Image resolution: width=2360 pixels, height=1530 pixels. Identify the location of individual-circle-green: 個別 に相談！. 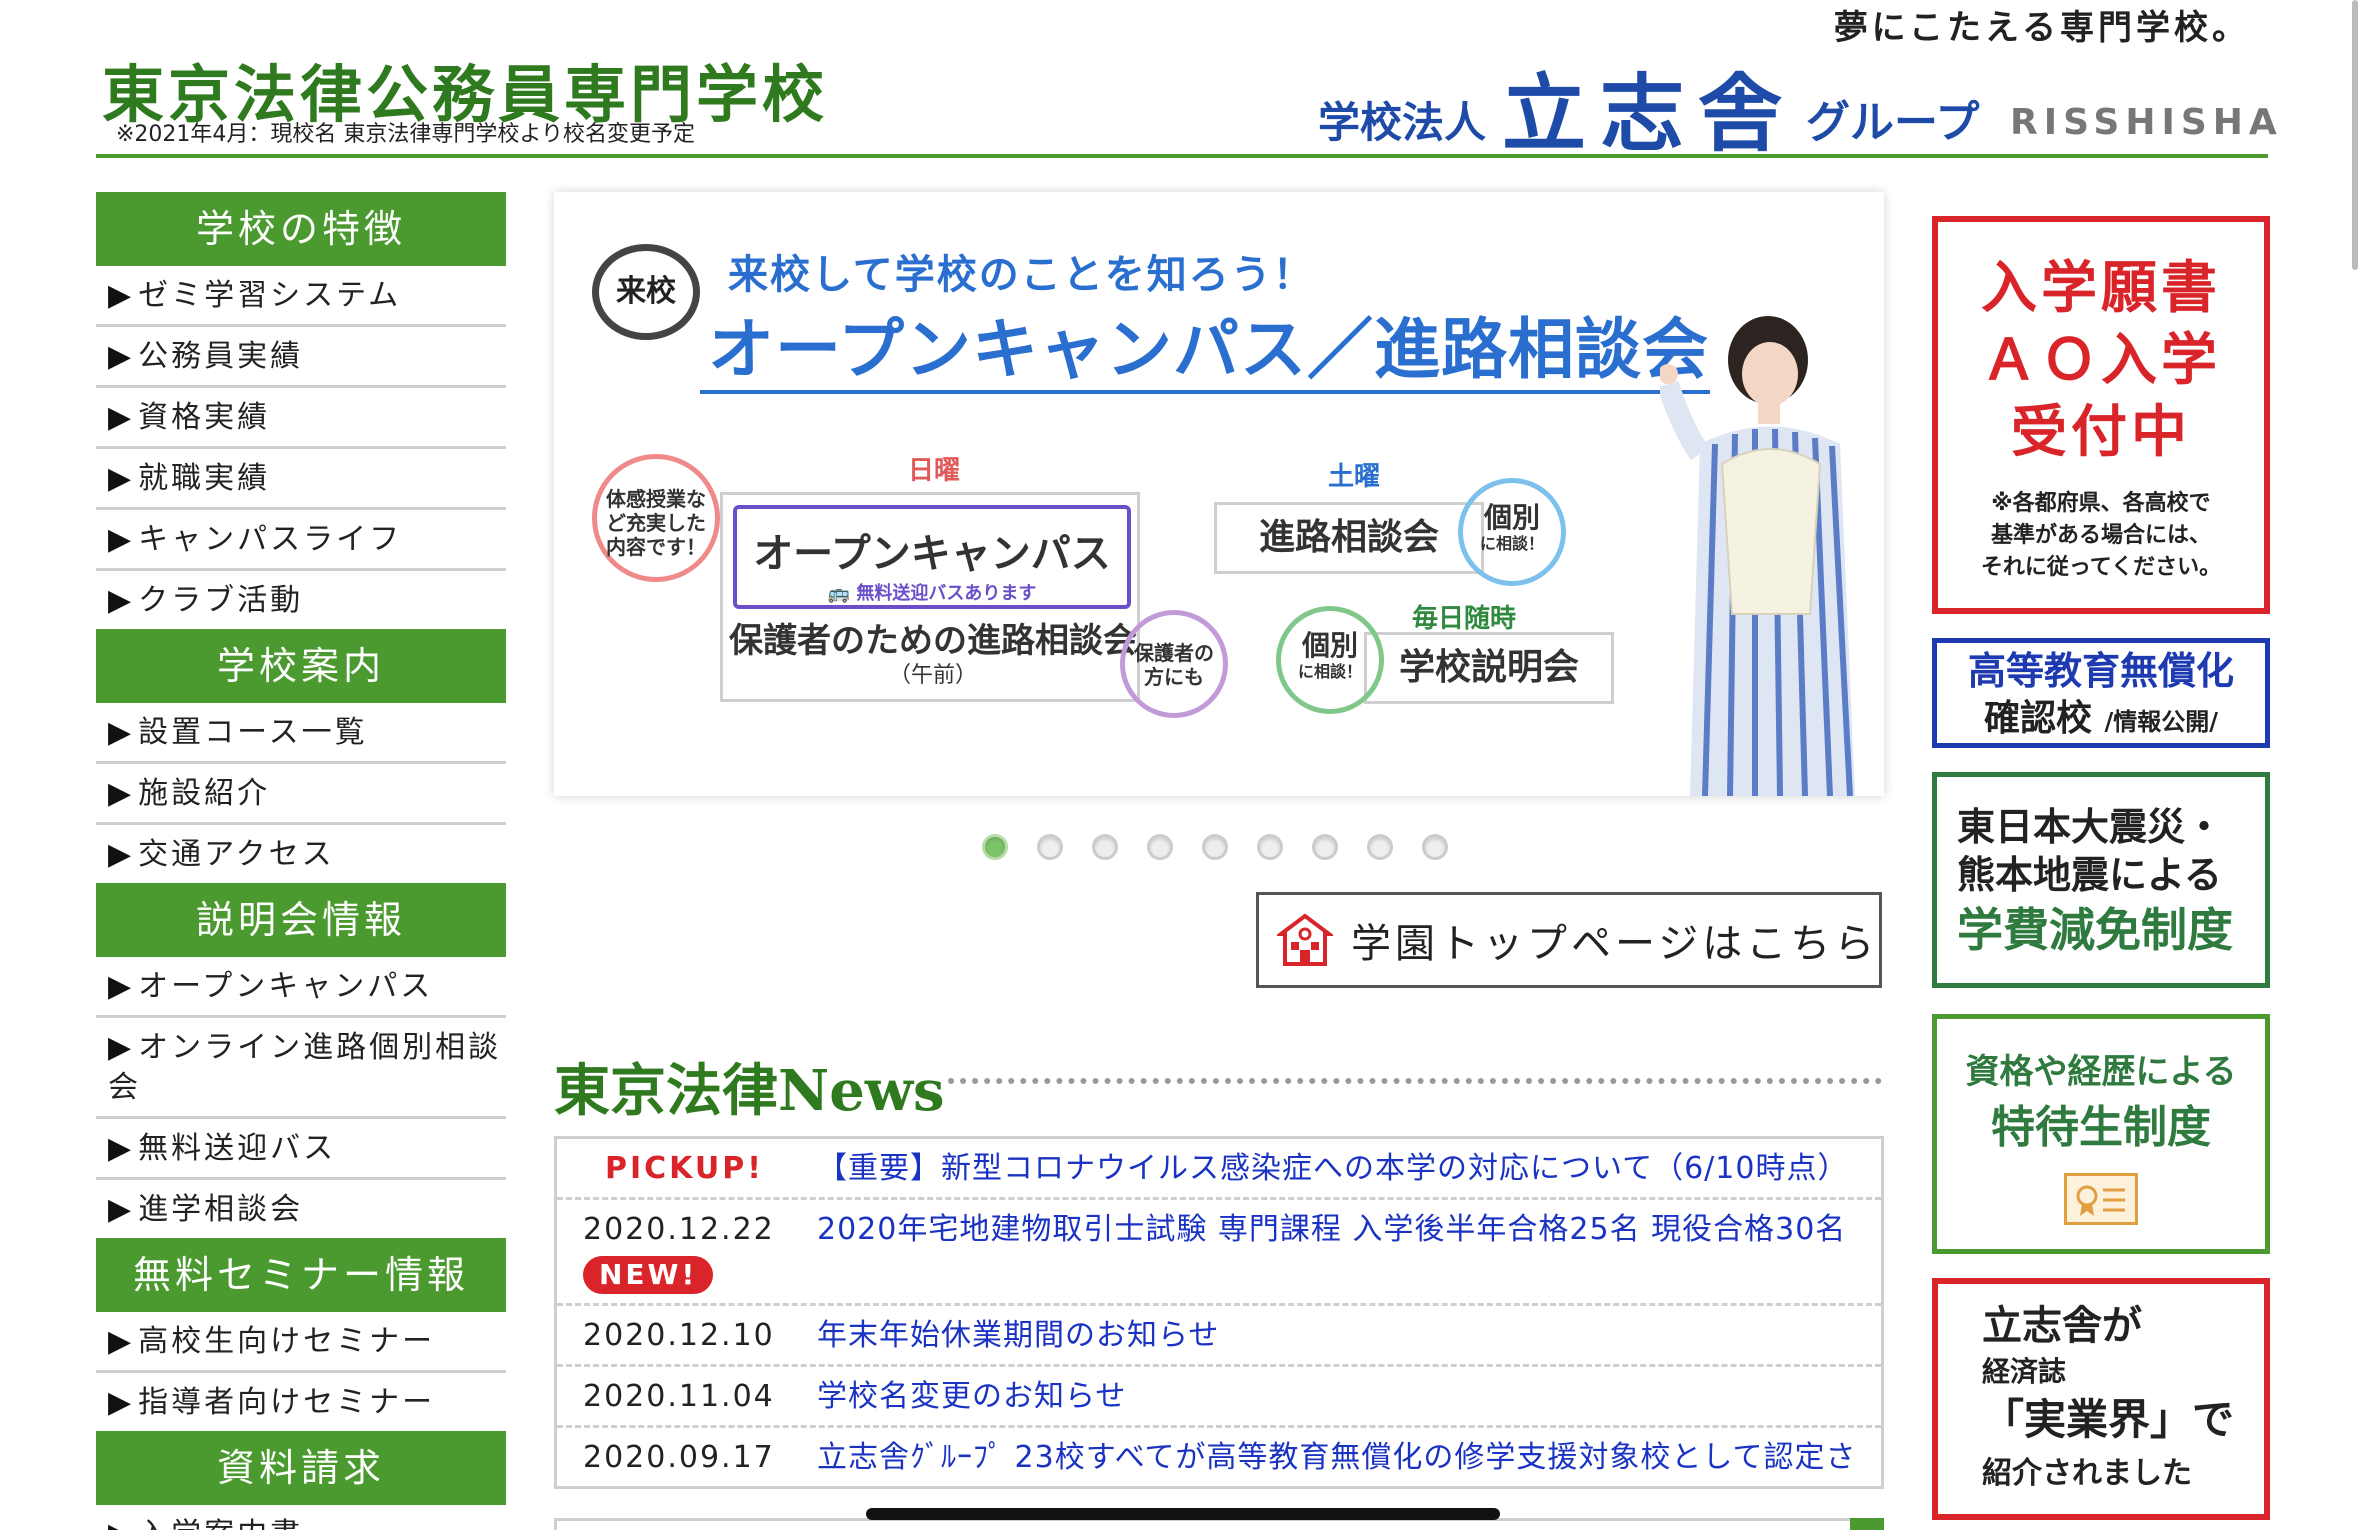
(1330, 660).